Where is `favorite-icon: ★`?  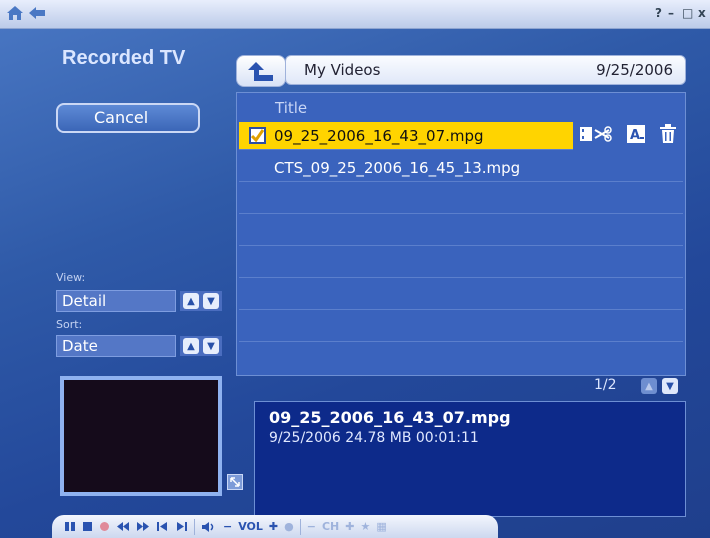
favorite-icon: ★ is located at coordinates (365, 526).